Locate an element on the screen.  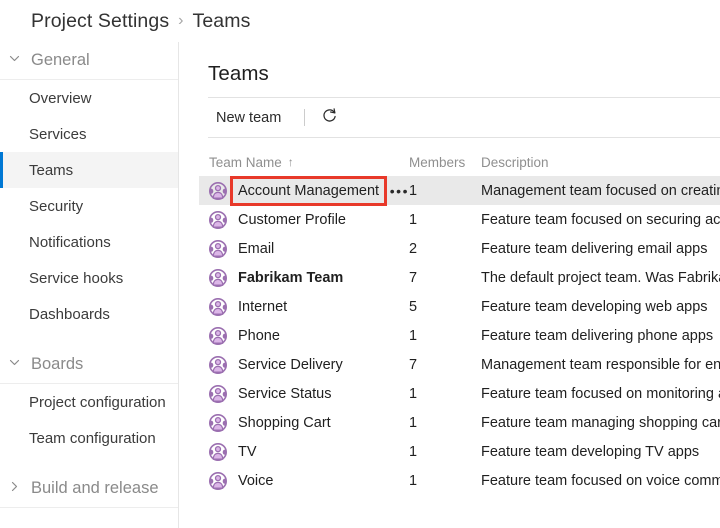
team-name-link: Internet is located at coordinates (262, 307).